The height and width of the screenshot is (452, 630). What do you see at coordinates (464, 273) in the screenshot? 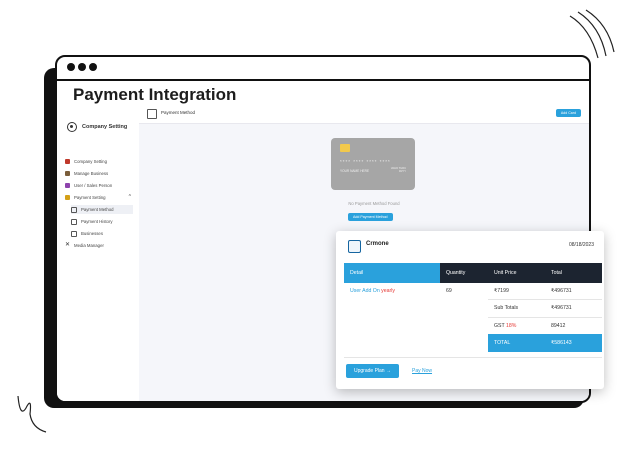
I see `header-quantity: Quantity` at bounding box center [464, 273].